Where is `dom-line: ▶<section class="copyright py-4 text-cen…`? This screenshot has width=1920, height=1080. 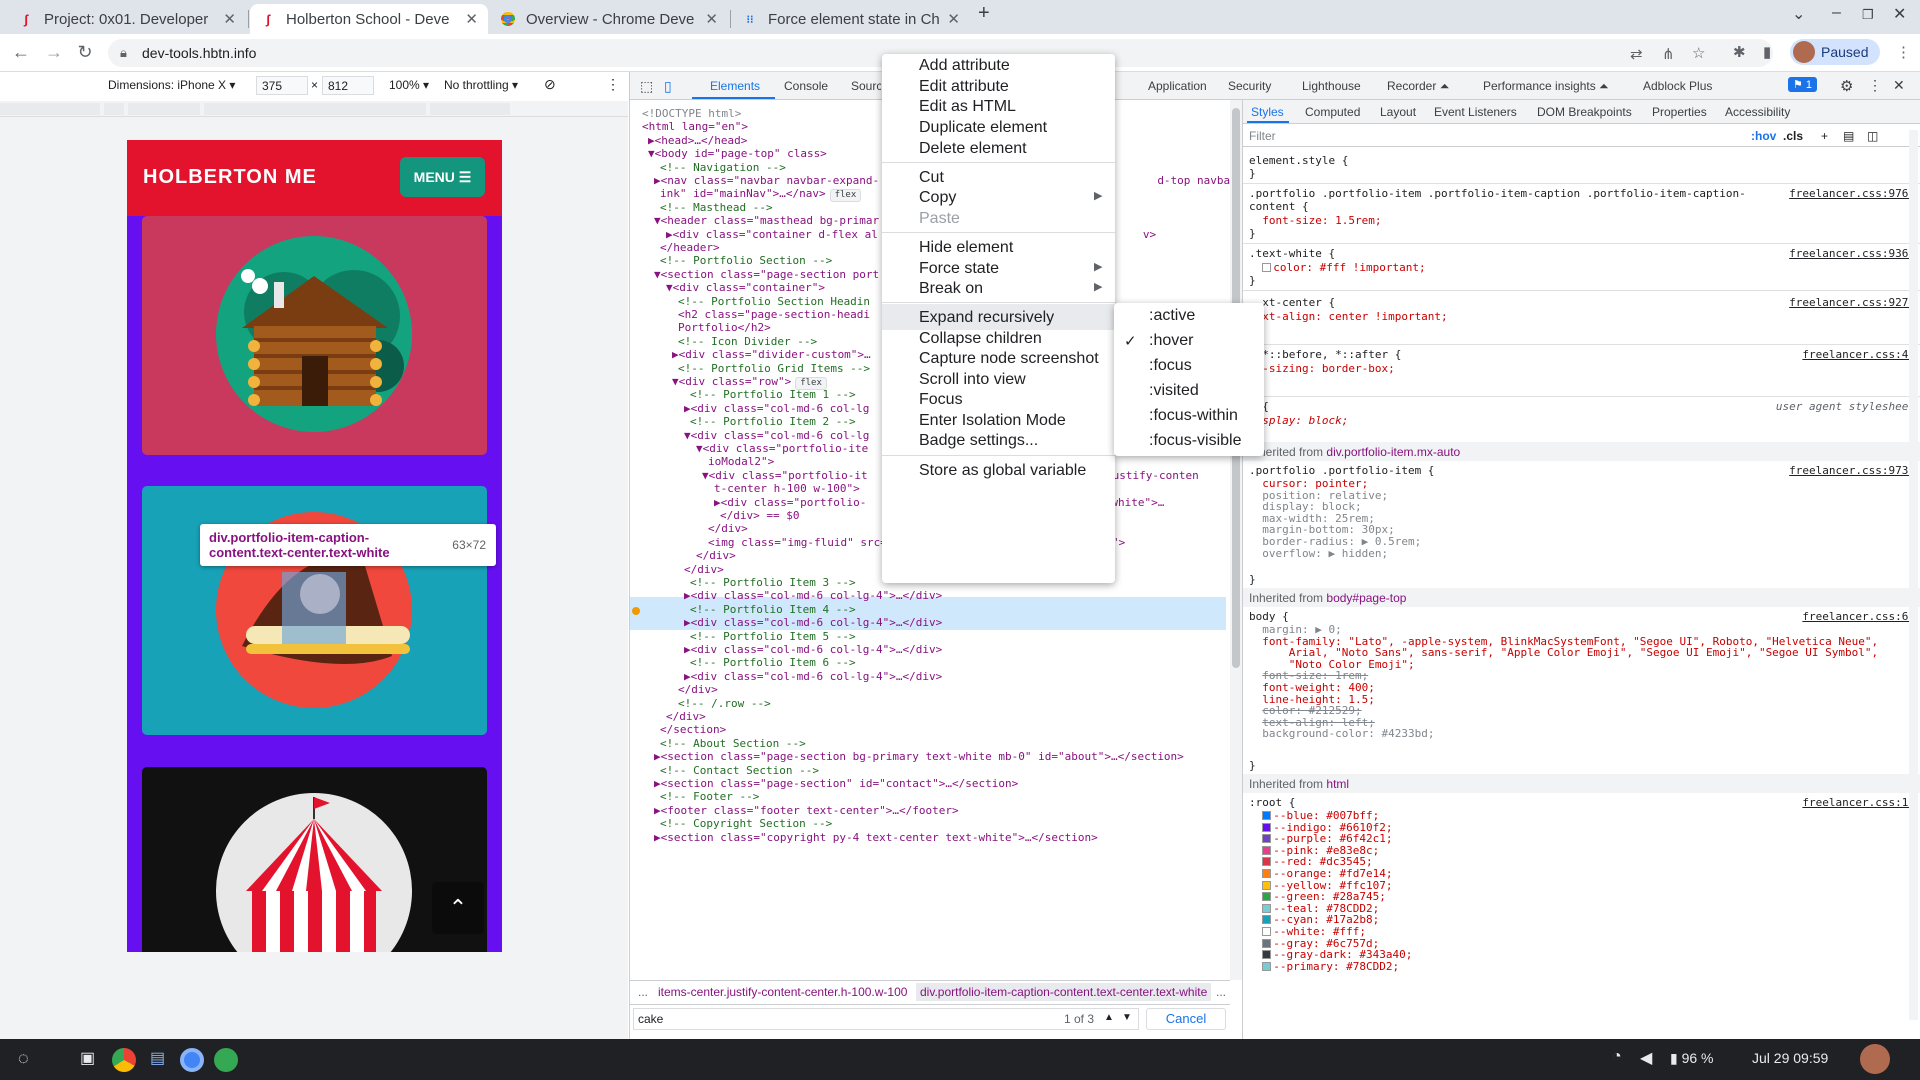
dom-line: ▶<section class="copyright py-4 text-cen… is located at coordinates (876, 838).